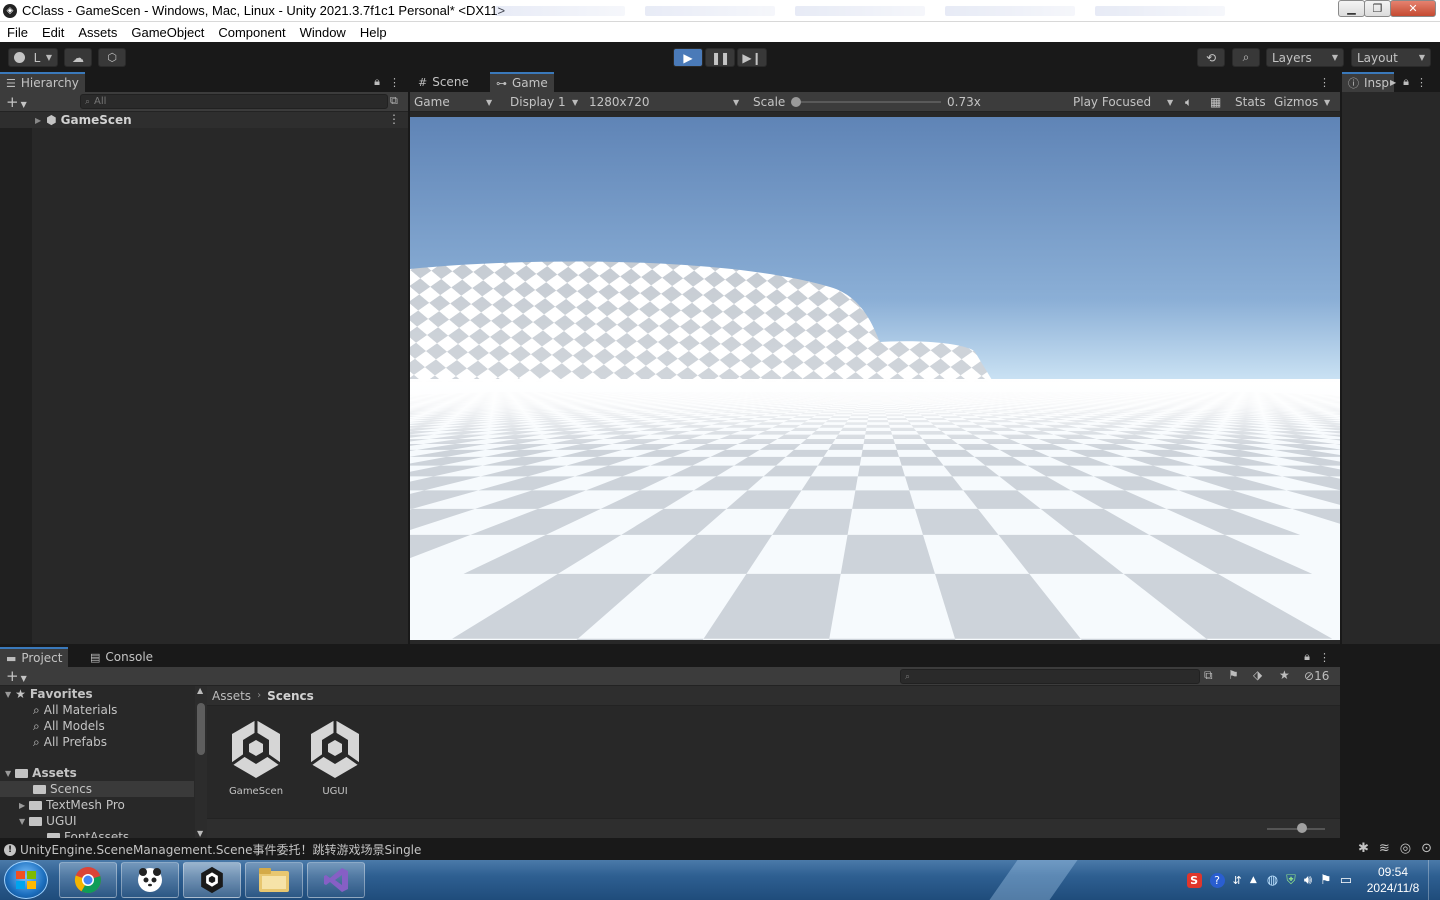 Image resolution: width=1440 pixels, height=900 pixels. What do you see at coordinates (1305, 57) in the screenshot?
I see `layers-dropdown: Layers ▼` at bounding box center [1305, 57].